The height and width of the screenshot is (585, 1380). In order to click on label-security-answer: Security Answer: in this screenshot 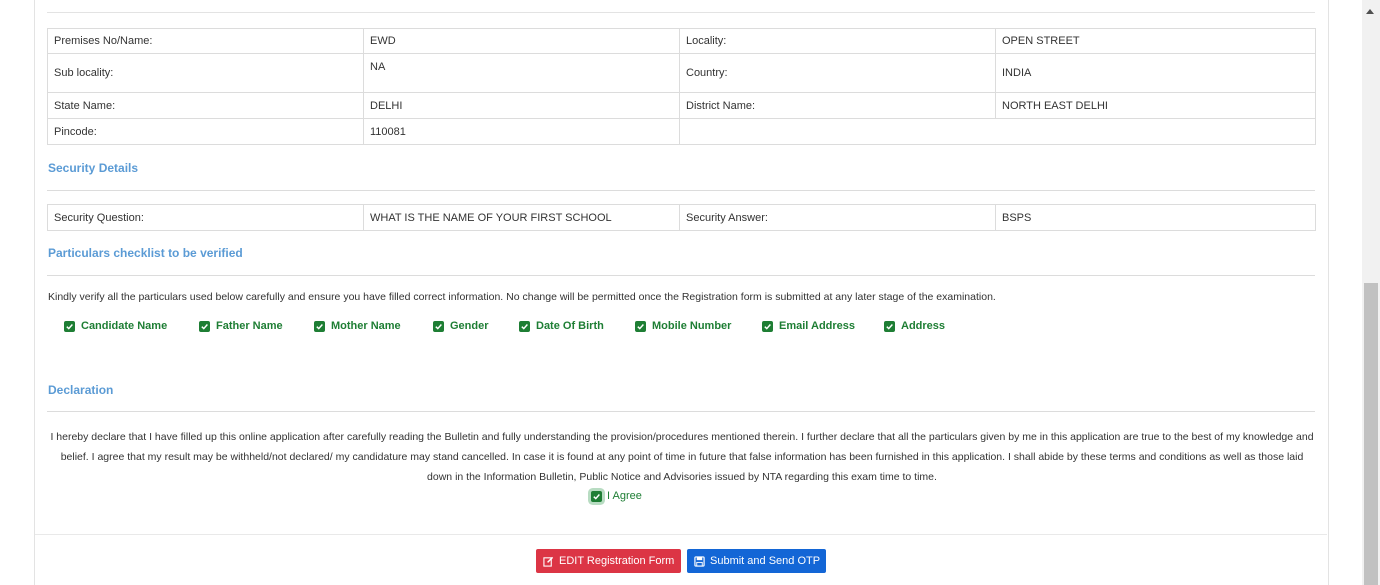, I will do `click(837, 217)`.